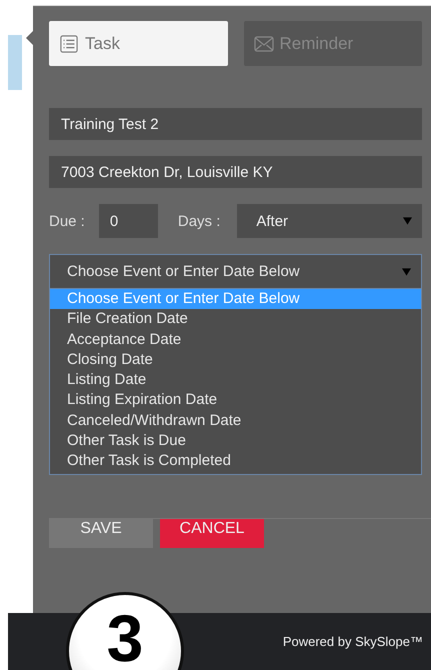 Image resolution: width=431 pixels, height=670 pixels. What do you see at coordinates (69, 43) in the screenshot?
I see `list-icon` at bounding box center [69, 43].